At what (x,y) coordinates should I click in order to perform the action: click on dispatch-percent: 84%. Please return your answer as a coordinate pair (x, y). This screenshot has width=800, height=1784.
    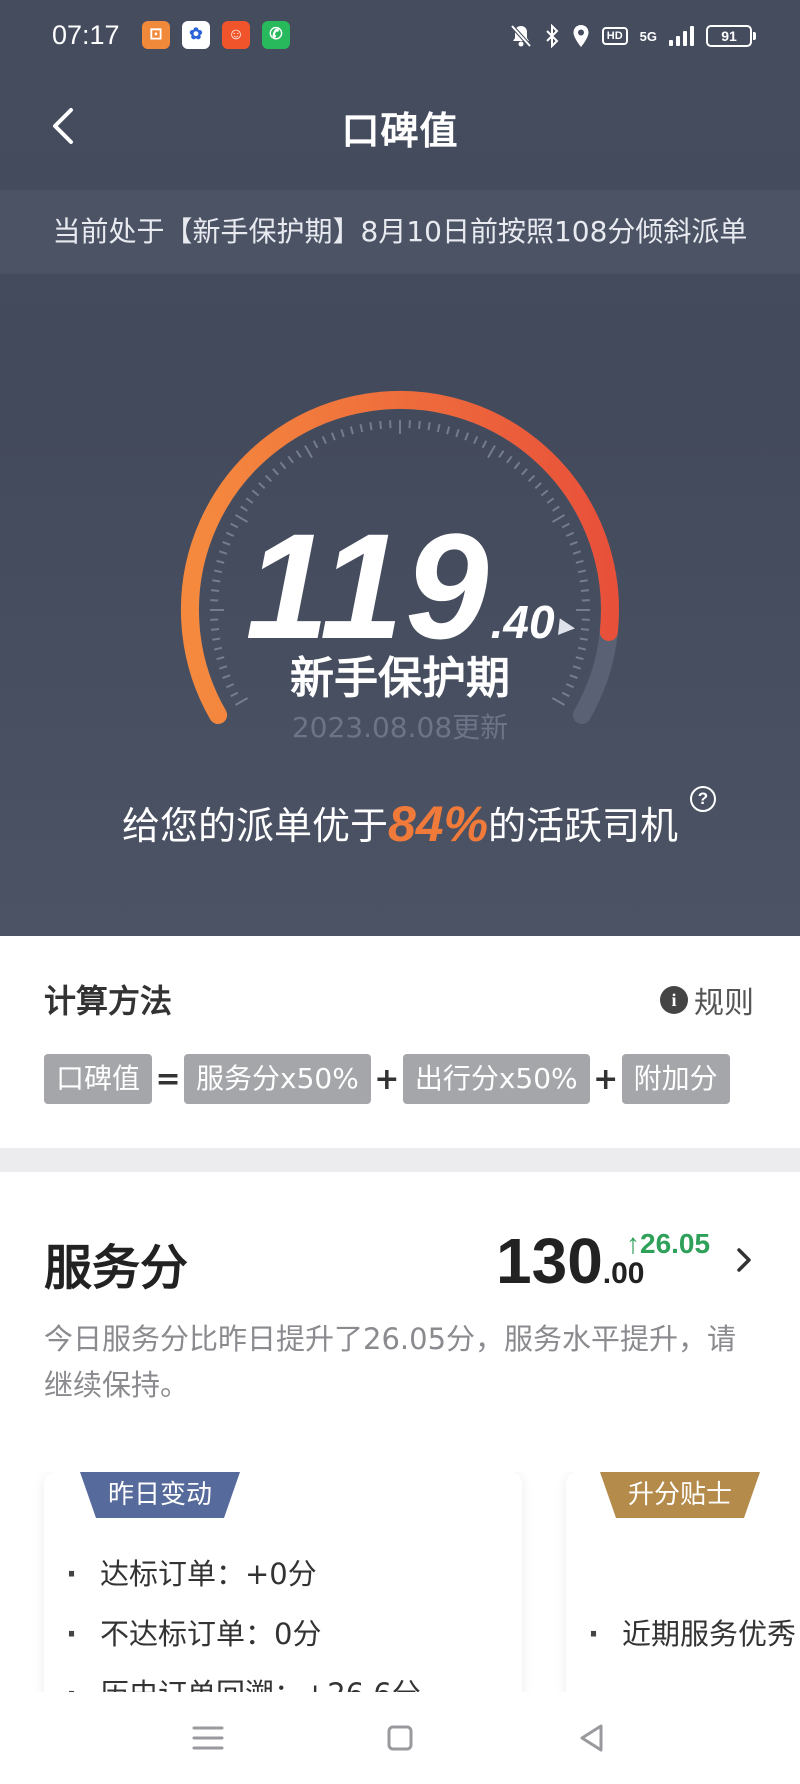
    Looking at the image, I should click on (438, 824).